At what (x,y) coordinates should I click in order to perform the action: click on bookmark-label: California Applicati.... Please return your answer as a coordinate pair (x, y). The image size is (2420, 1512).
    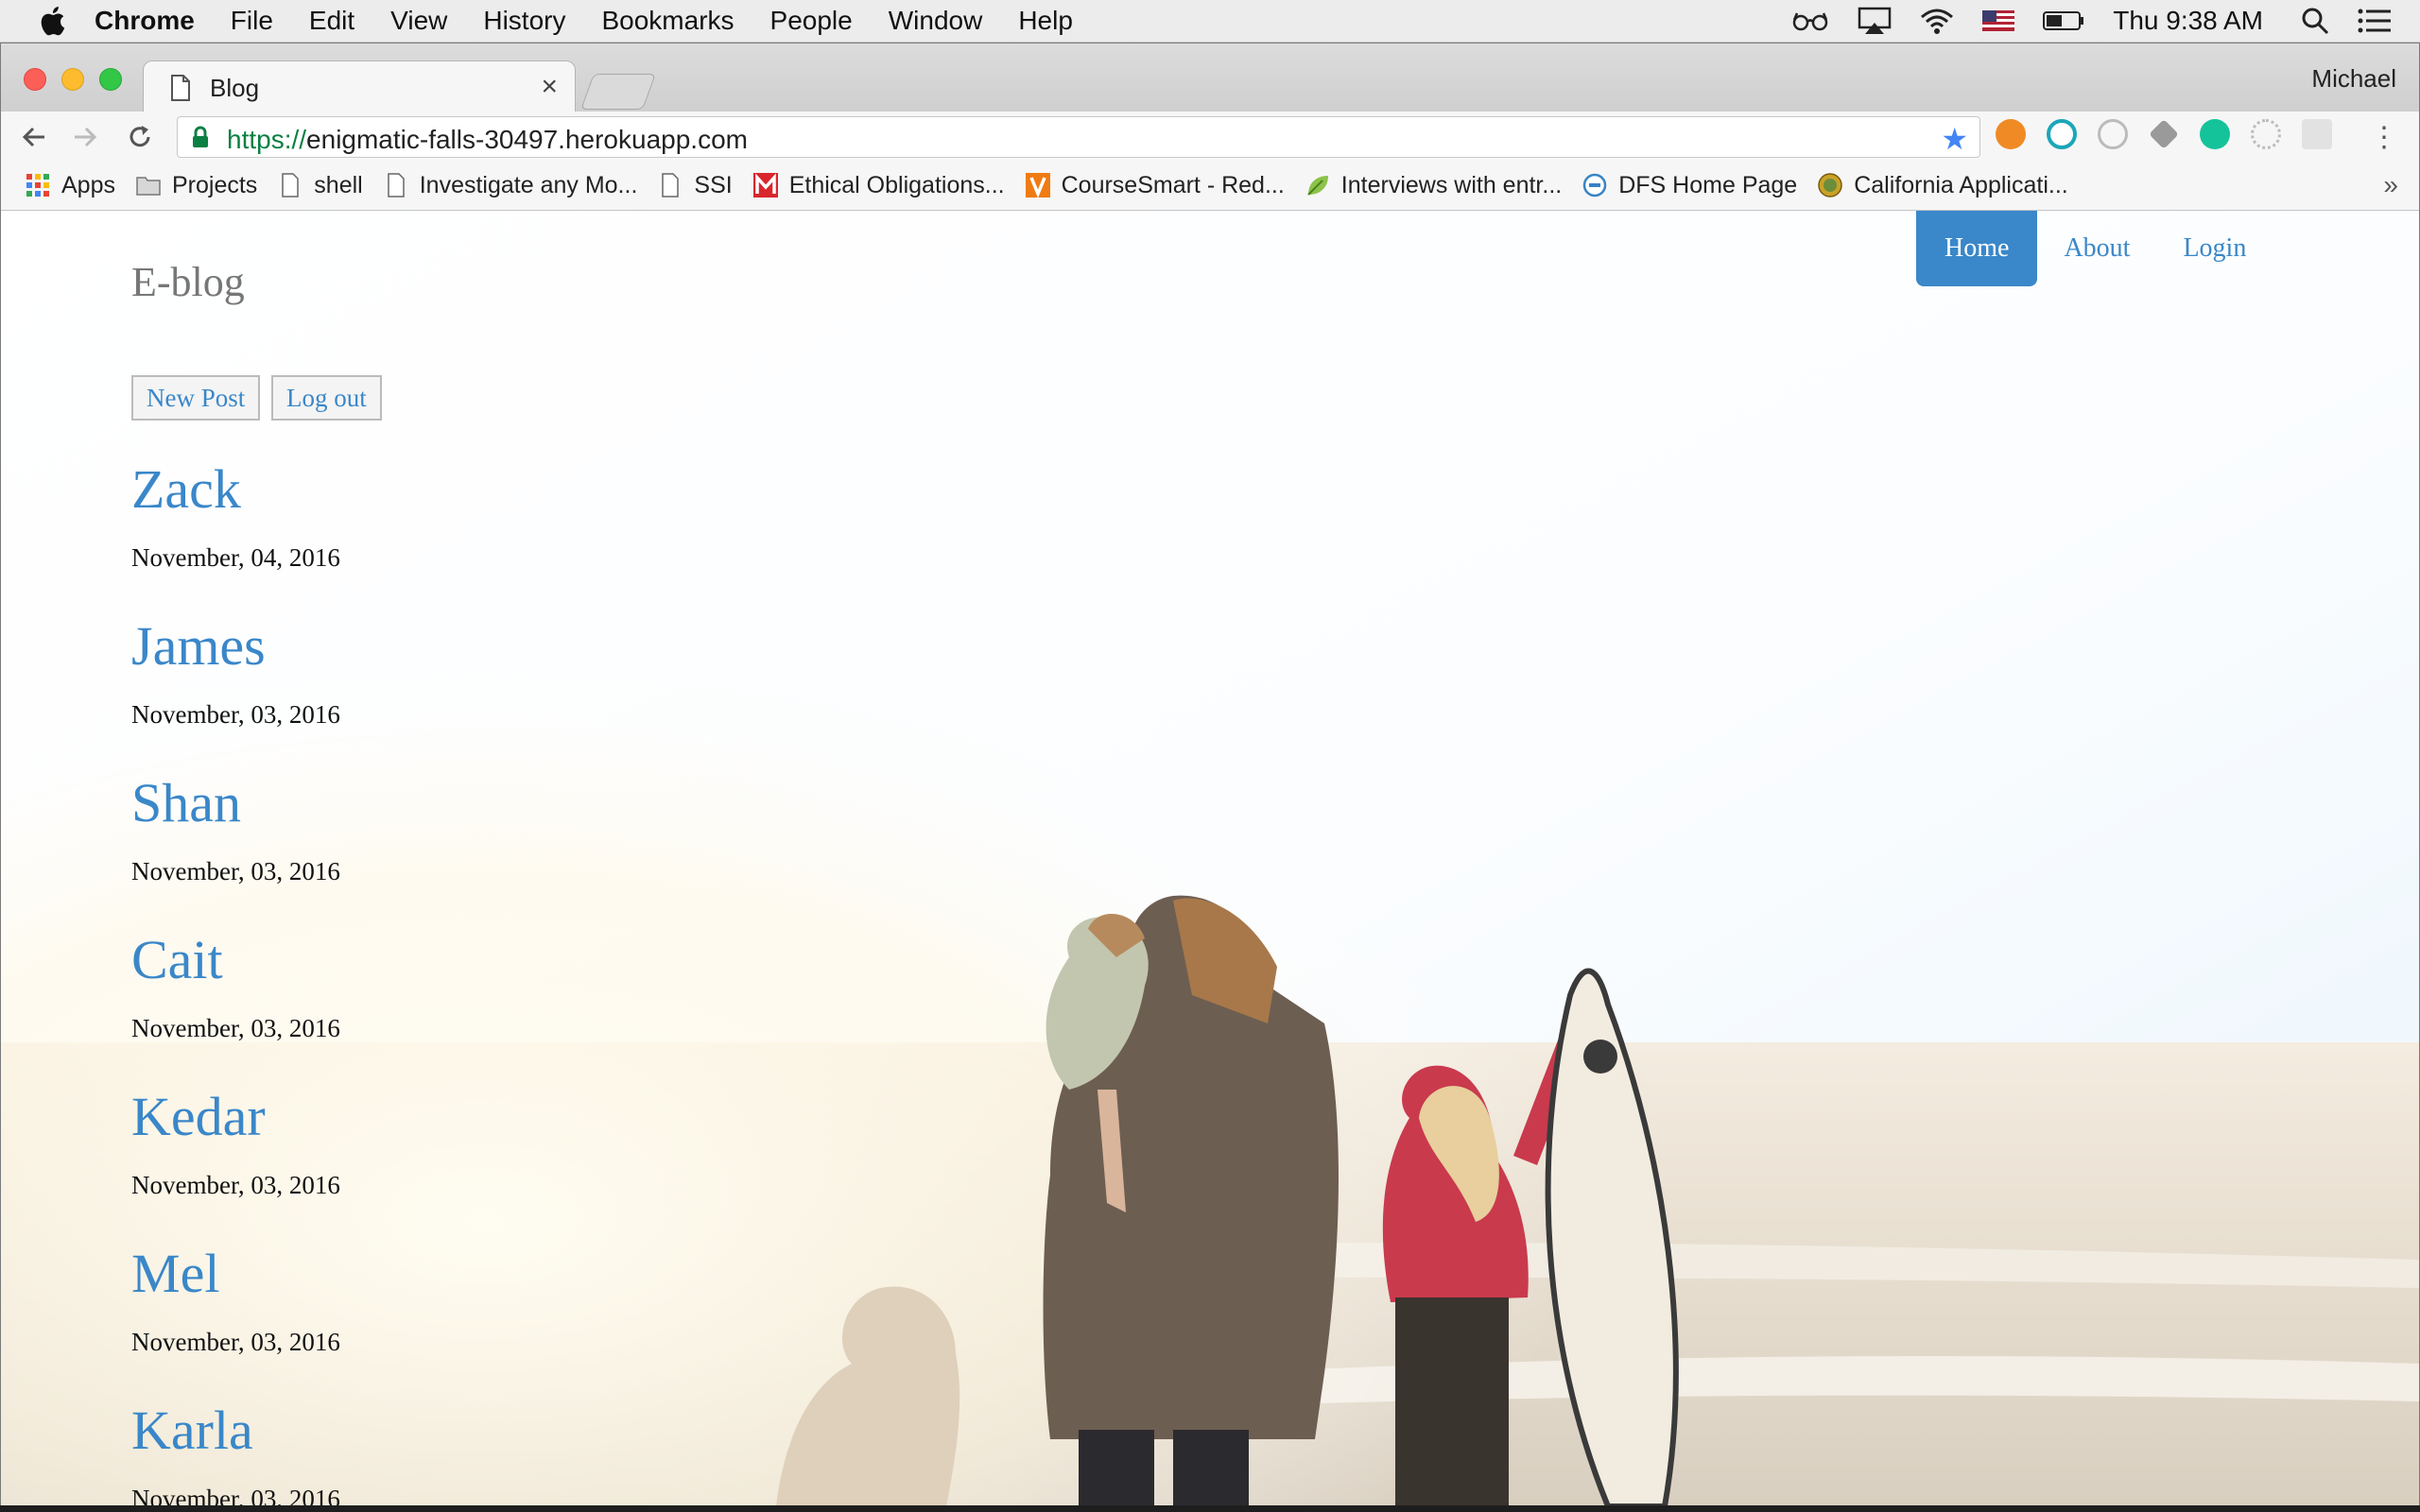
    Looking at the image, I should click on (1961, 184).